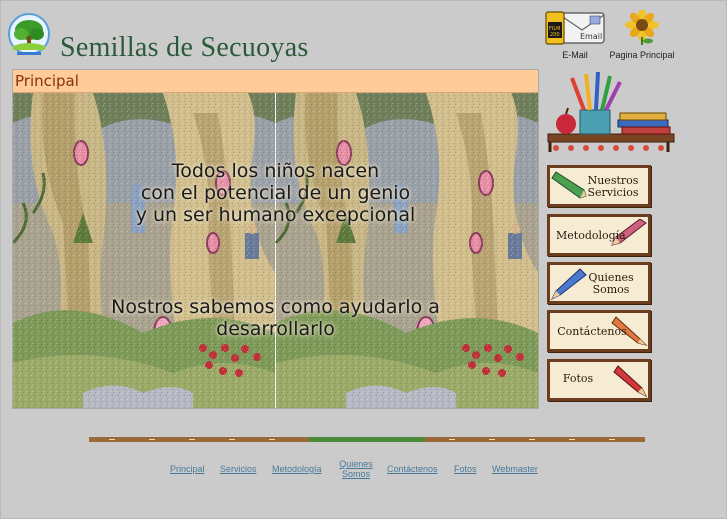 The height and width of the screenshot is (519, 727). Describe the element at coordinates (184, 47) in the screenshot. I see `site-title: Semillas de Secuoyas` at that location.